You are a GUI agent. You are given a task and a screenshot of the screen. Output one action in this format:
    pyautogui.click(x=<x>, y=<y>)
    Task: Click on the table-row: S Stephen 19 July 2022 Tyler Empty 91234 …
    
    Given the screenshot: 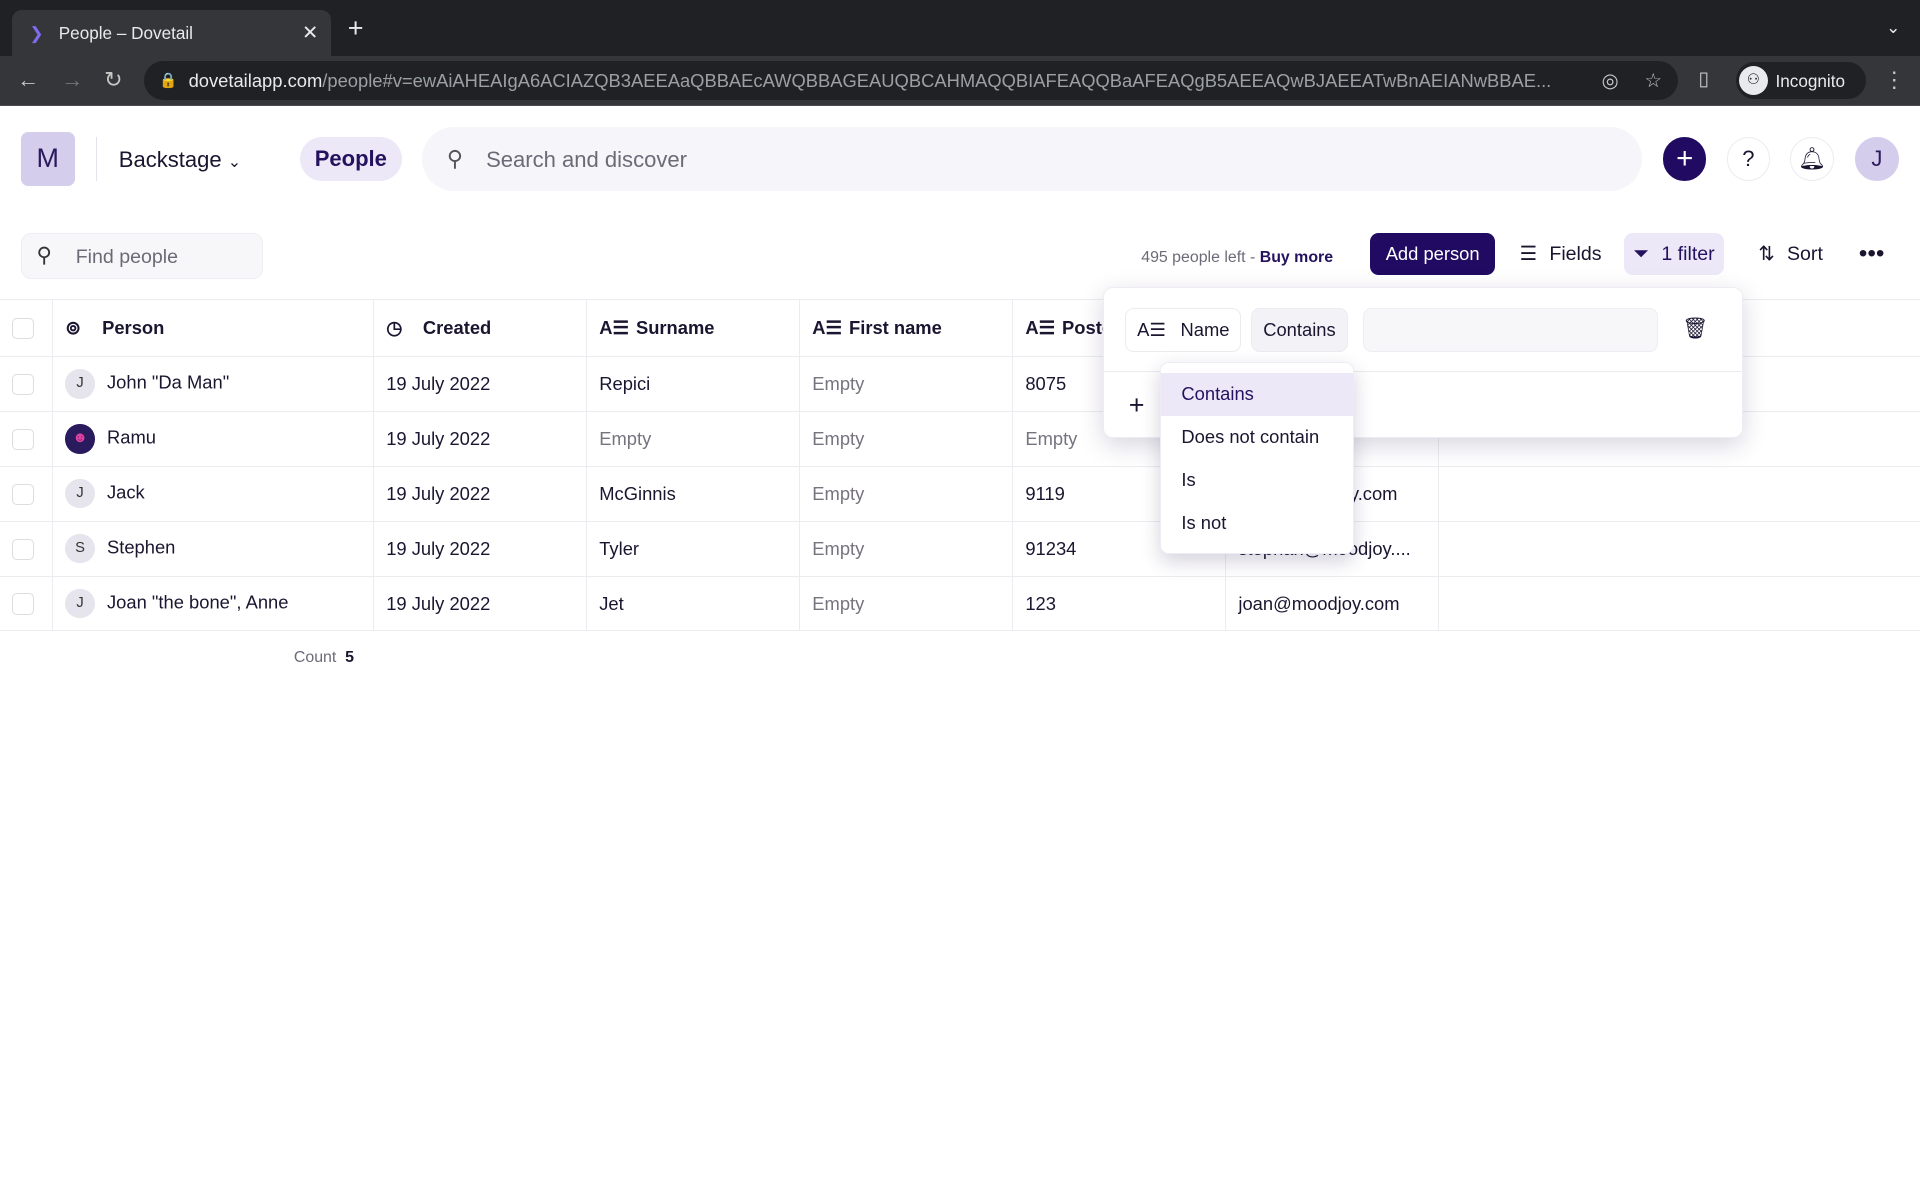 What is the action you would take?
    pyautogui.click(x=960, y=549)
    